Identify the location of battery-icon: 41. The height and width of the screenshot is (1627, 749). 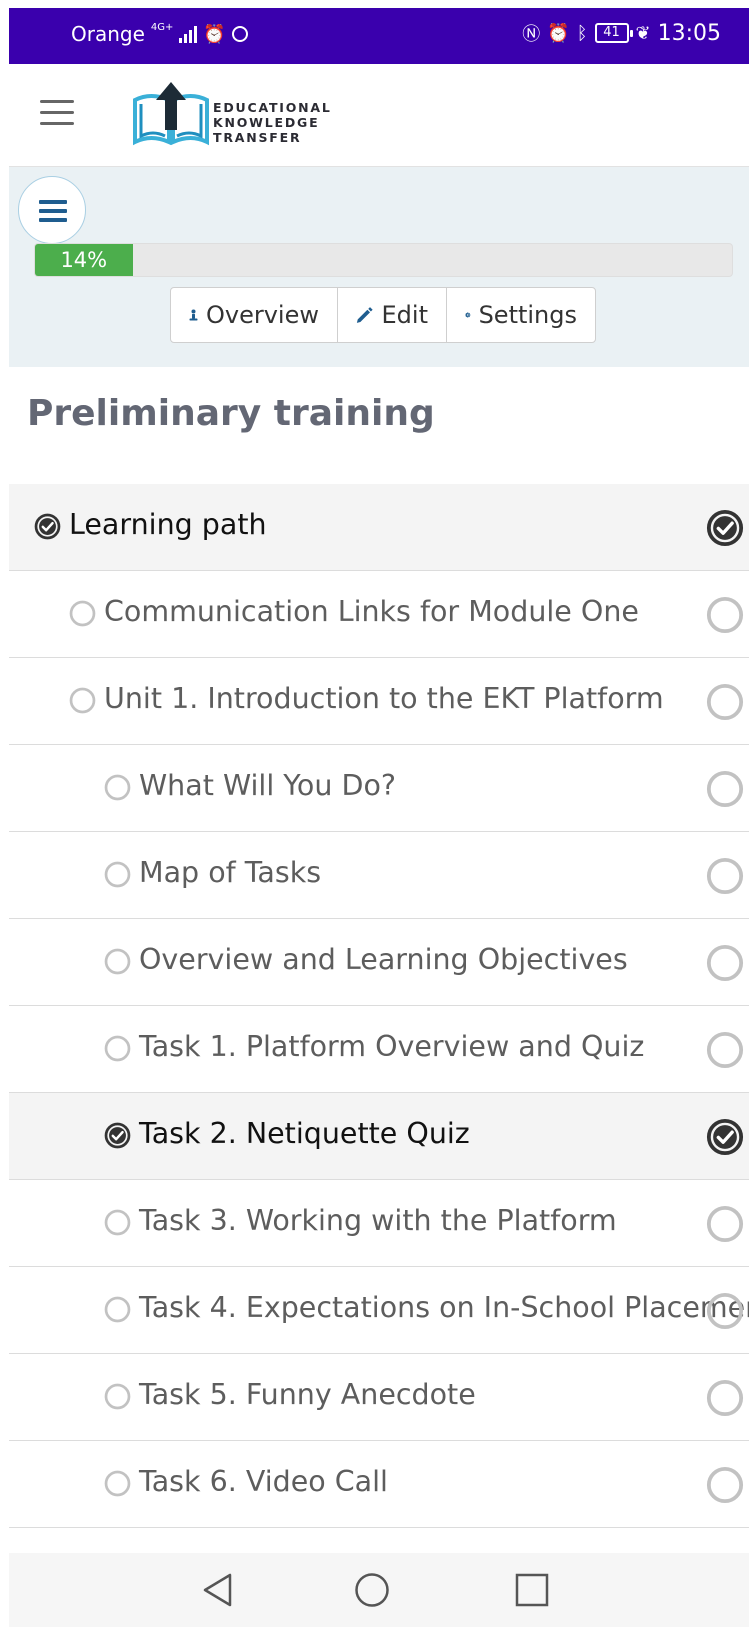
(613, 33).